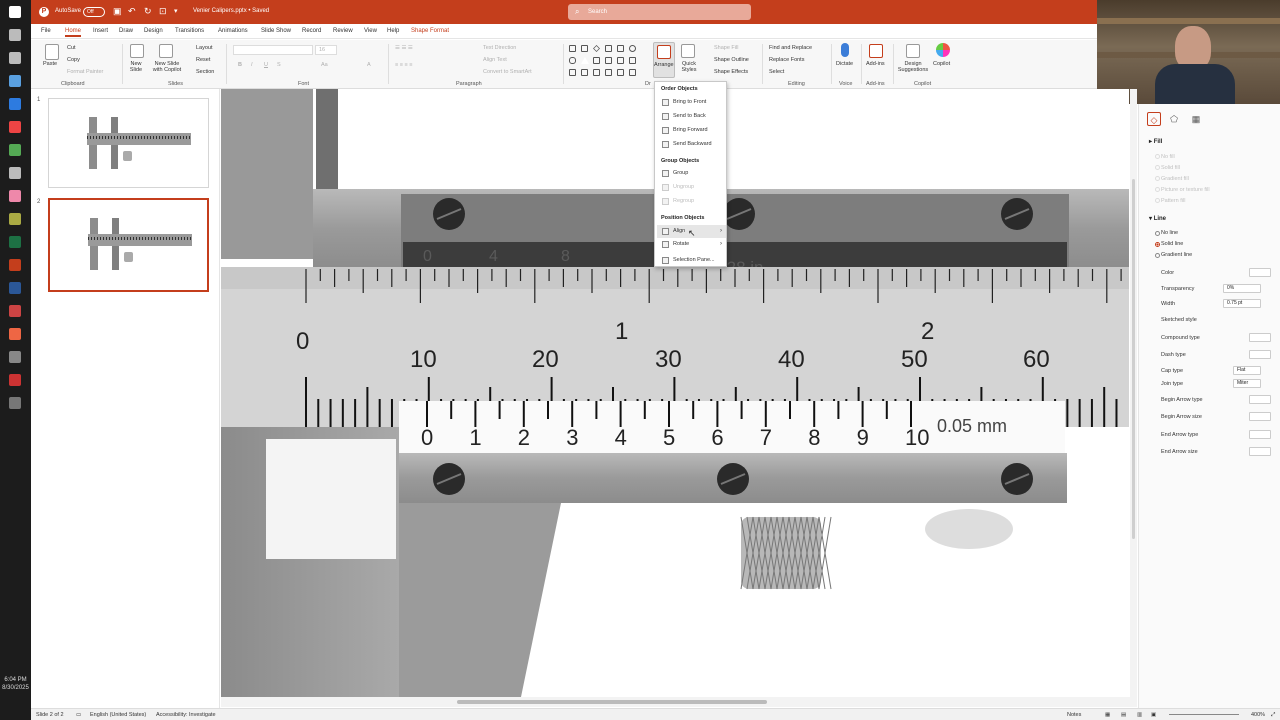  Describe the element at coordinates (913, 51) in the screenshot. I see `design-suggestions-icon` at that location.